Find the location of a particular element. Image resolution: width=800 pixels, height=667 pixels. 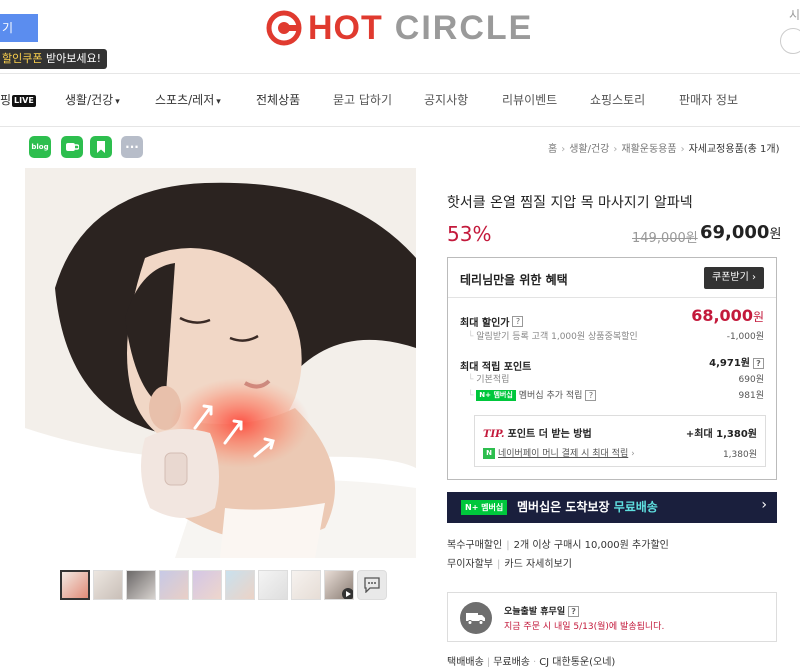

thumbnail-more-button is located at coordinates (372, 585).